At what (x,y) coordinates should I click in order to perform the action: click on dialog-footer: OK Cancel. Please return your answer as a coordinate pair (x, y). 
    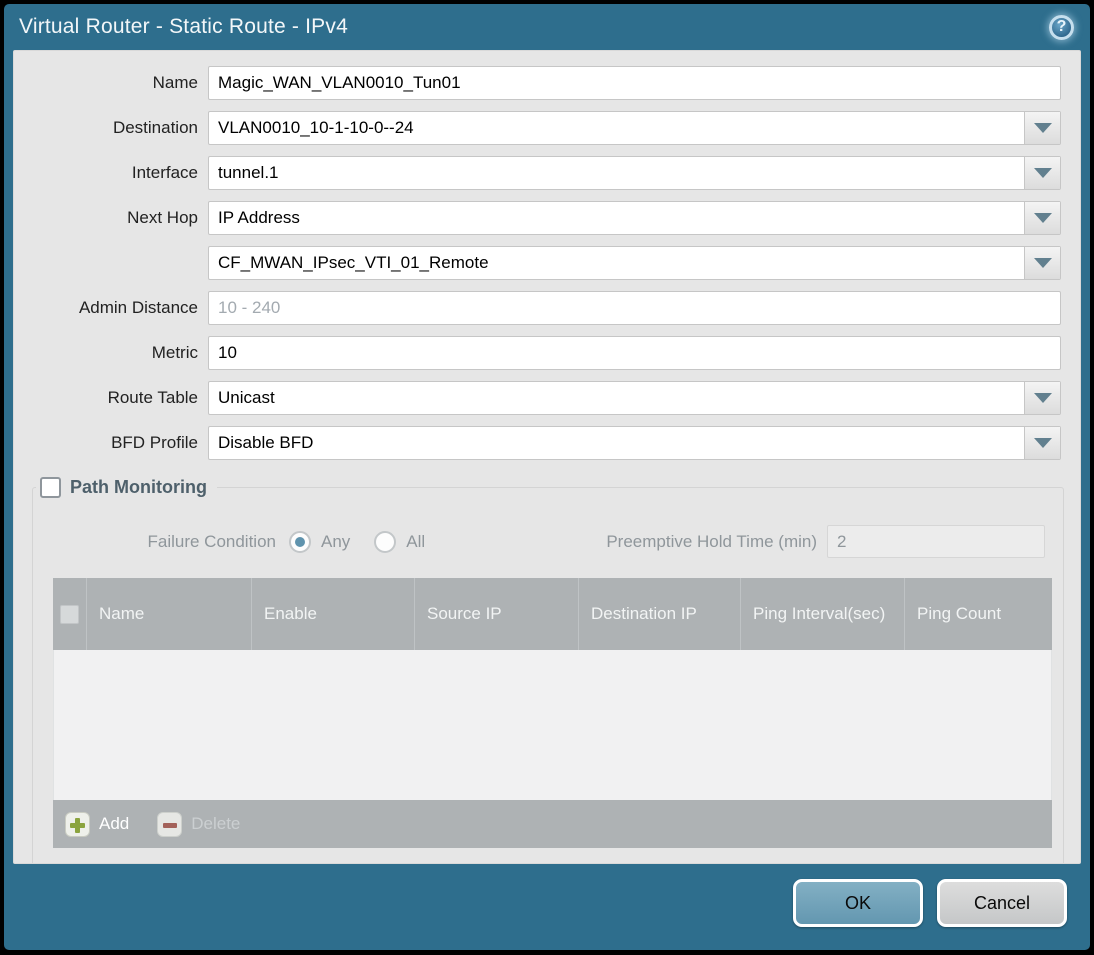
    Looking at the image, I should click on (547, 907).